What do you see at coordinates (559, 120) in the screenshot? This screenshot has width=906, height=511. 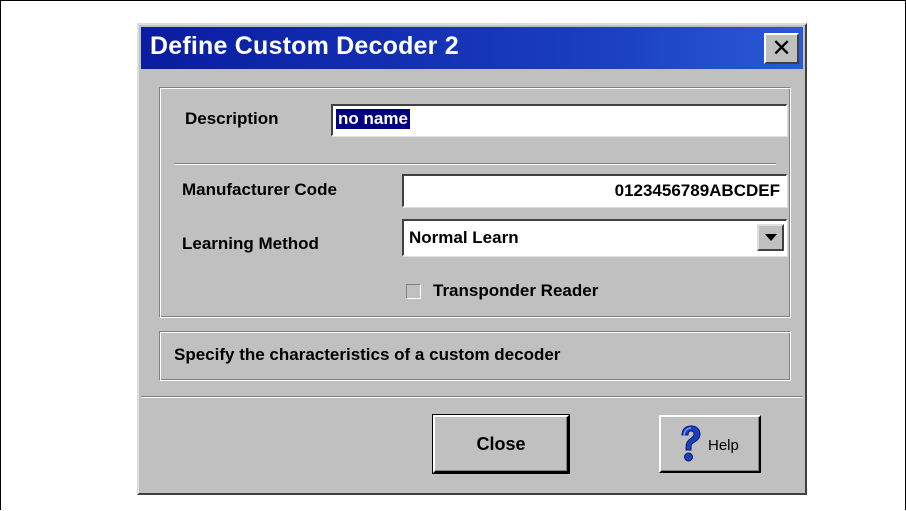 I see `description-field: no name` at bounding box center [559, 120].